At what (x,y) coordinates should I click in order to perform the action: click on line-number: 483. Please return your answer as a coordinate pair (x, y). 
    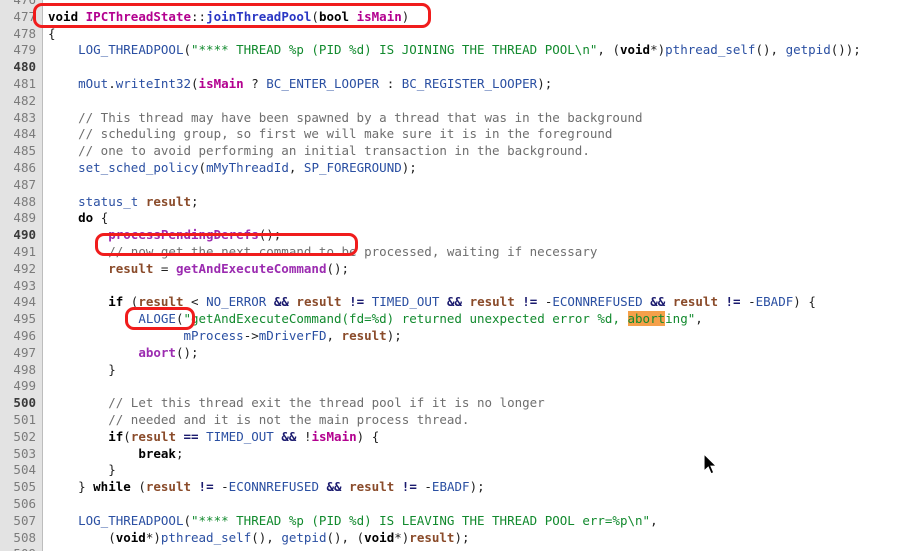
    Looking at the image, I should click on (24, 117).